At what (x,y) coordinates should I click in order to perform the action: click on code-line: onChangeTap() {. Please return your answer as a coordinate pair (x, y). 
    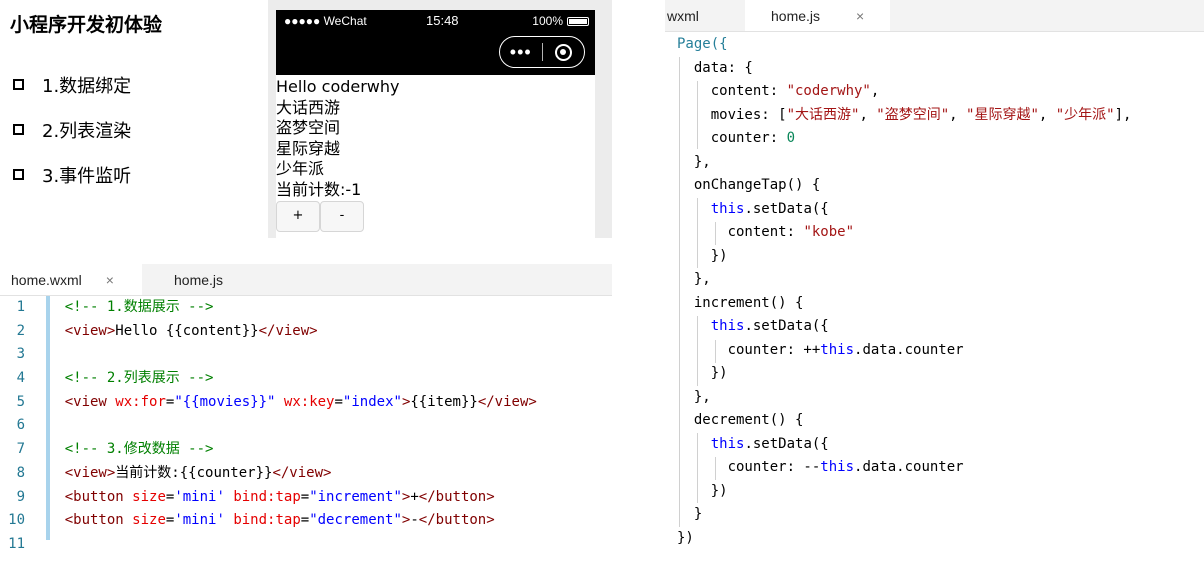
    Looking at the image, I should click on (757, 185).